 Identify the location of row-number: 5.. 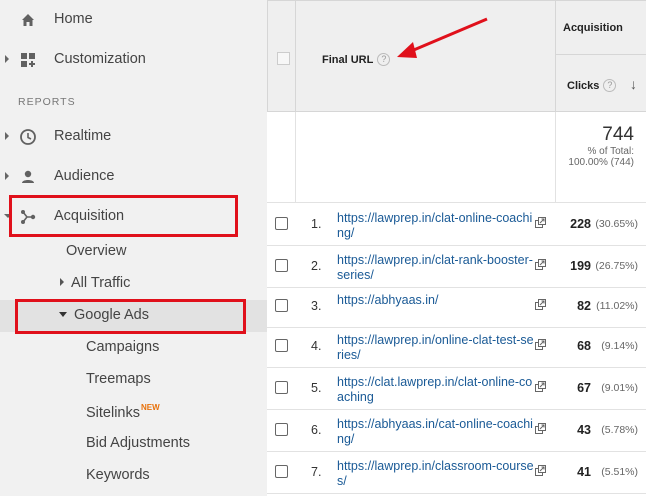
(316, 388).